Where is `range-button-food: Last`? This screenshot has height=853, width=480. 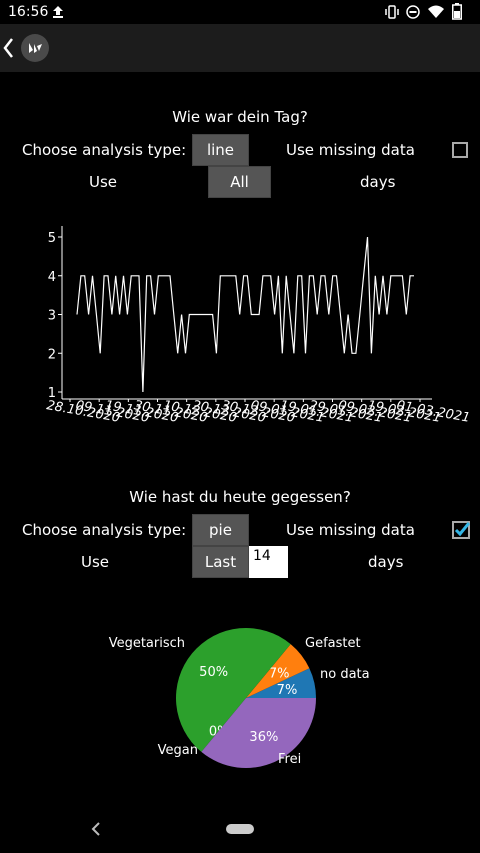
range-button-food: Last is located at coordinates (220, 562).